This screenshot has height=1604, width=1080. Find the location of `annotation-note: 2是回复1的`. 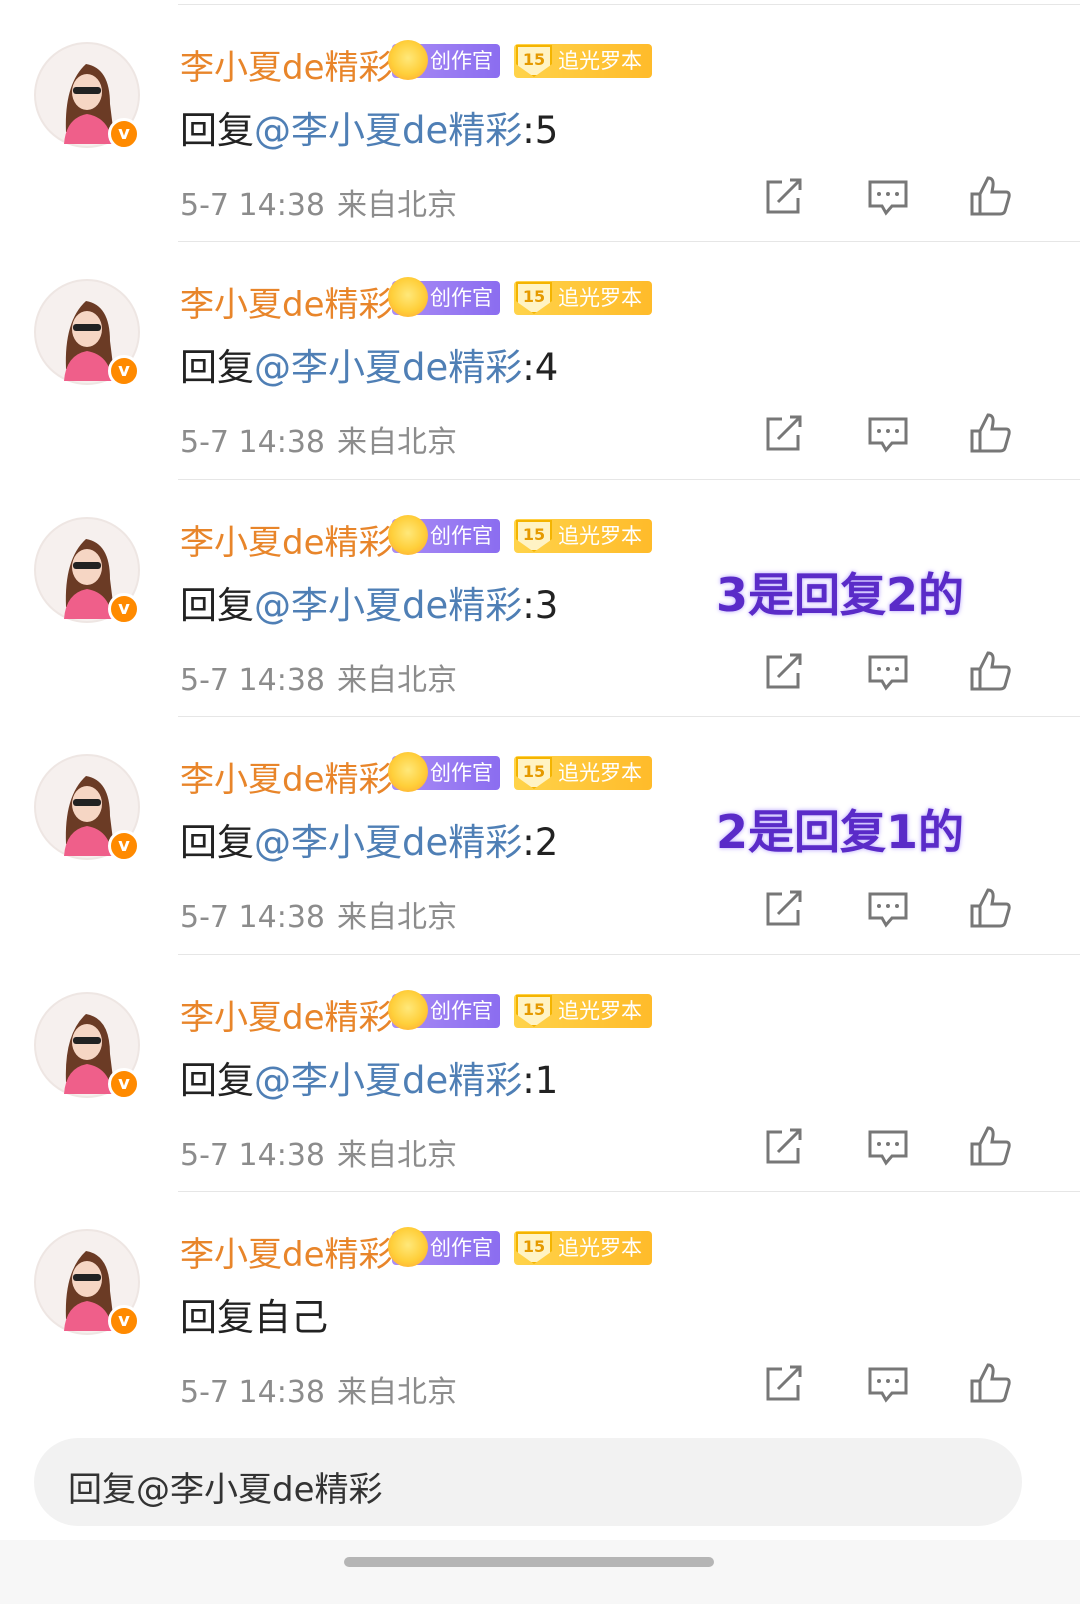

annotation-note: 2是回复1的 is located at coordinates (840, 832).